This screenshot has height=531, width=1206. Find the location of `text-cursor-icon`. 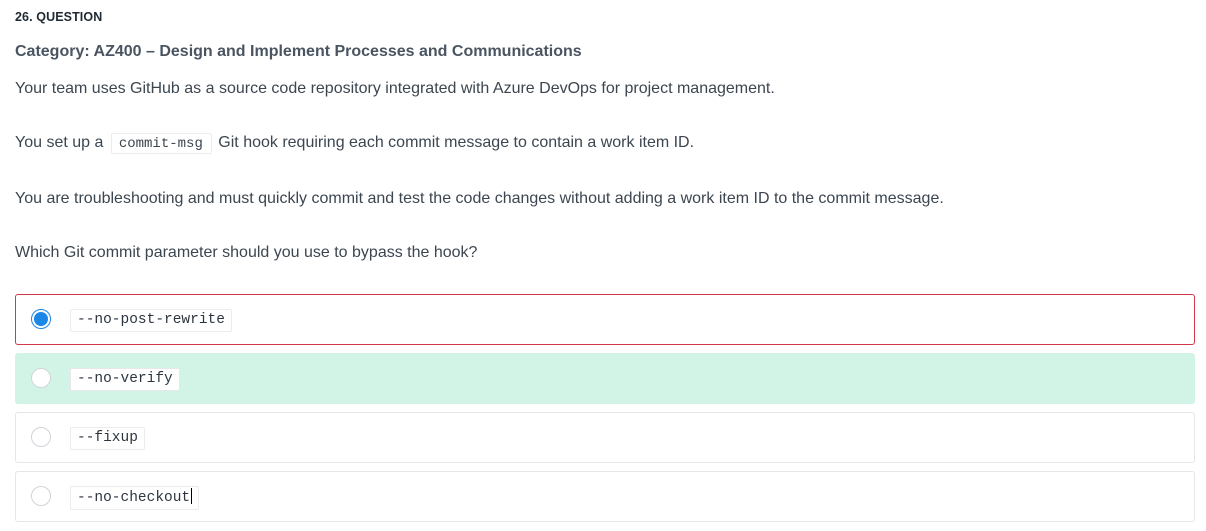

text-cursor-icon is located at coordinates (192, 496).